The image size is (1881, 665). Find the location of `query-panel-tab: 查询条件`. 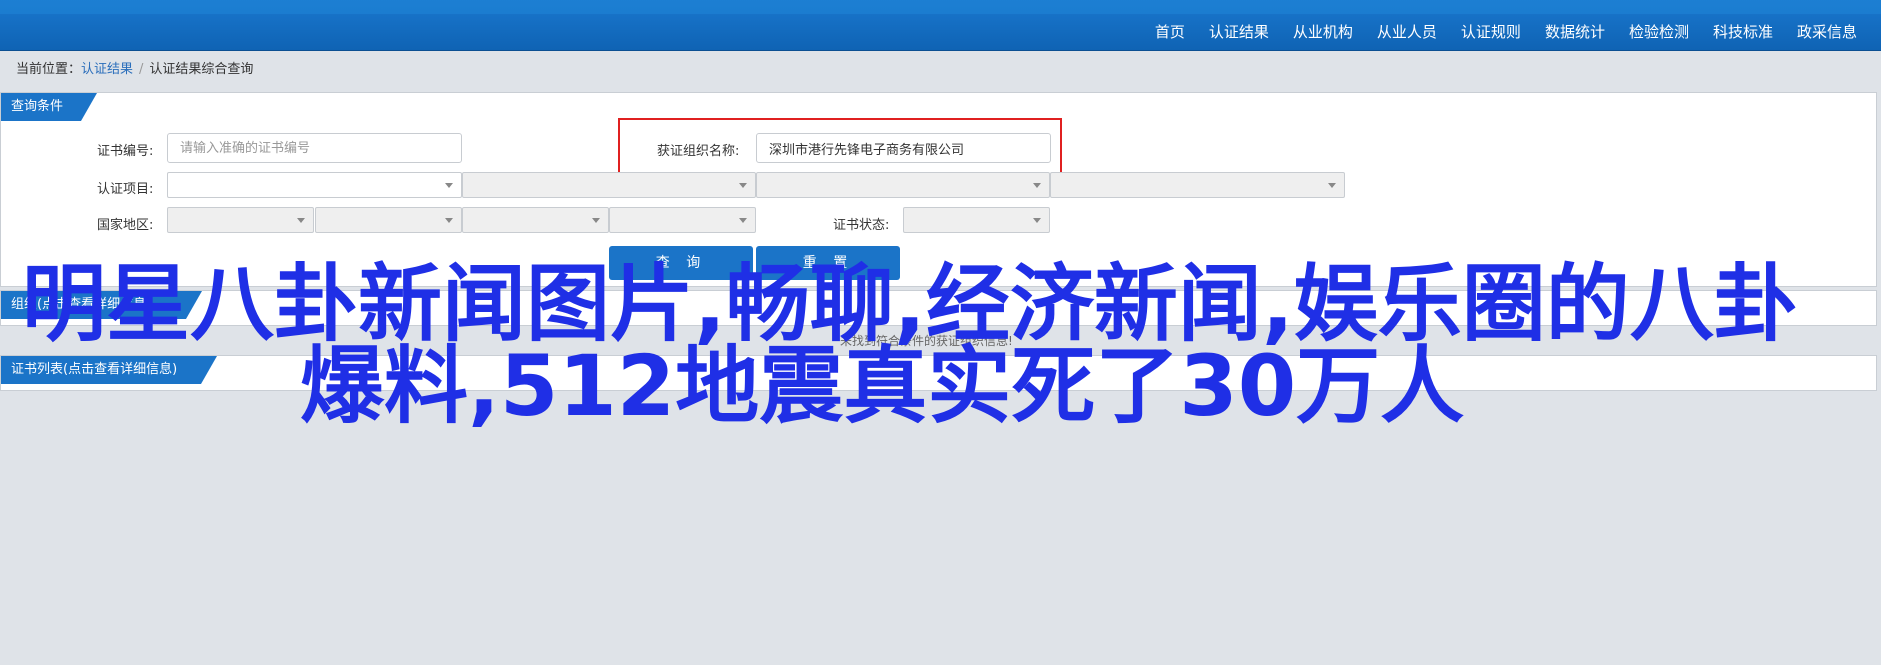

query-panel-tab: 查询条件 is located at coordinates (49, 107).